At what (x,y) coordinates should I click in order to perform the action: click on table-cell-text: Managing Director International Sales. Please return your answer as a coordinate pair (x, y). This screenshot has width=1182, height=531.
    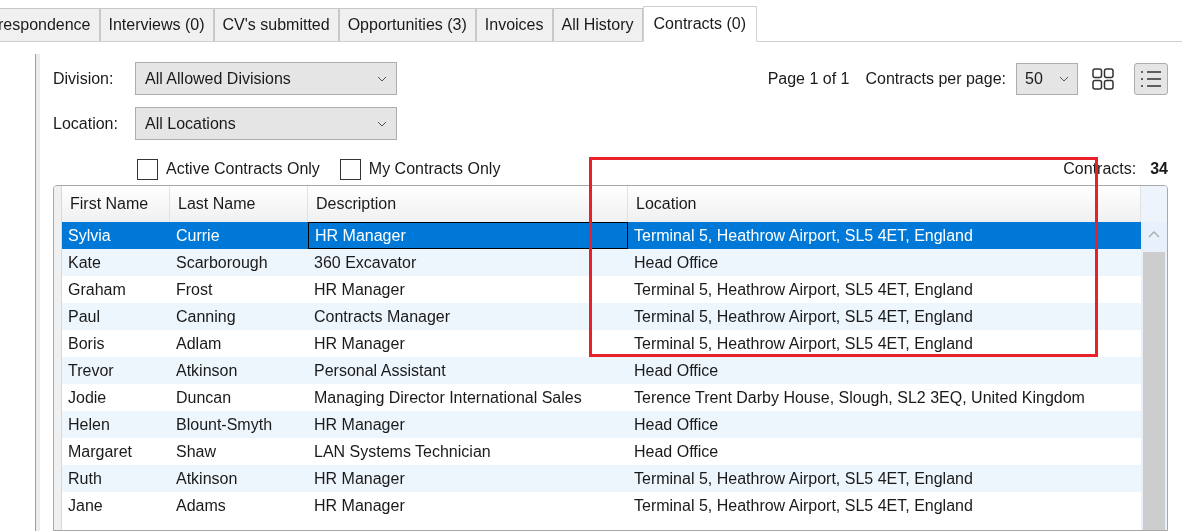
    Looking at the image, I should click on (448, 397).